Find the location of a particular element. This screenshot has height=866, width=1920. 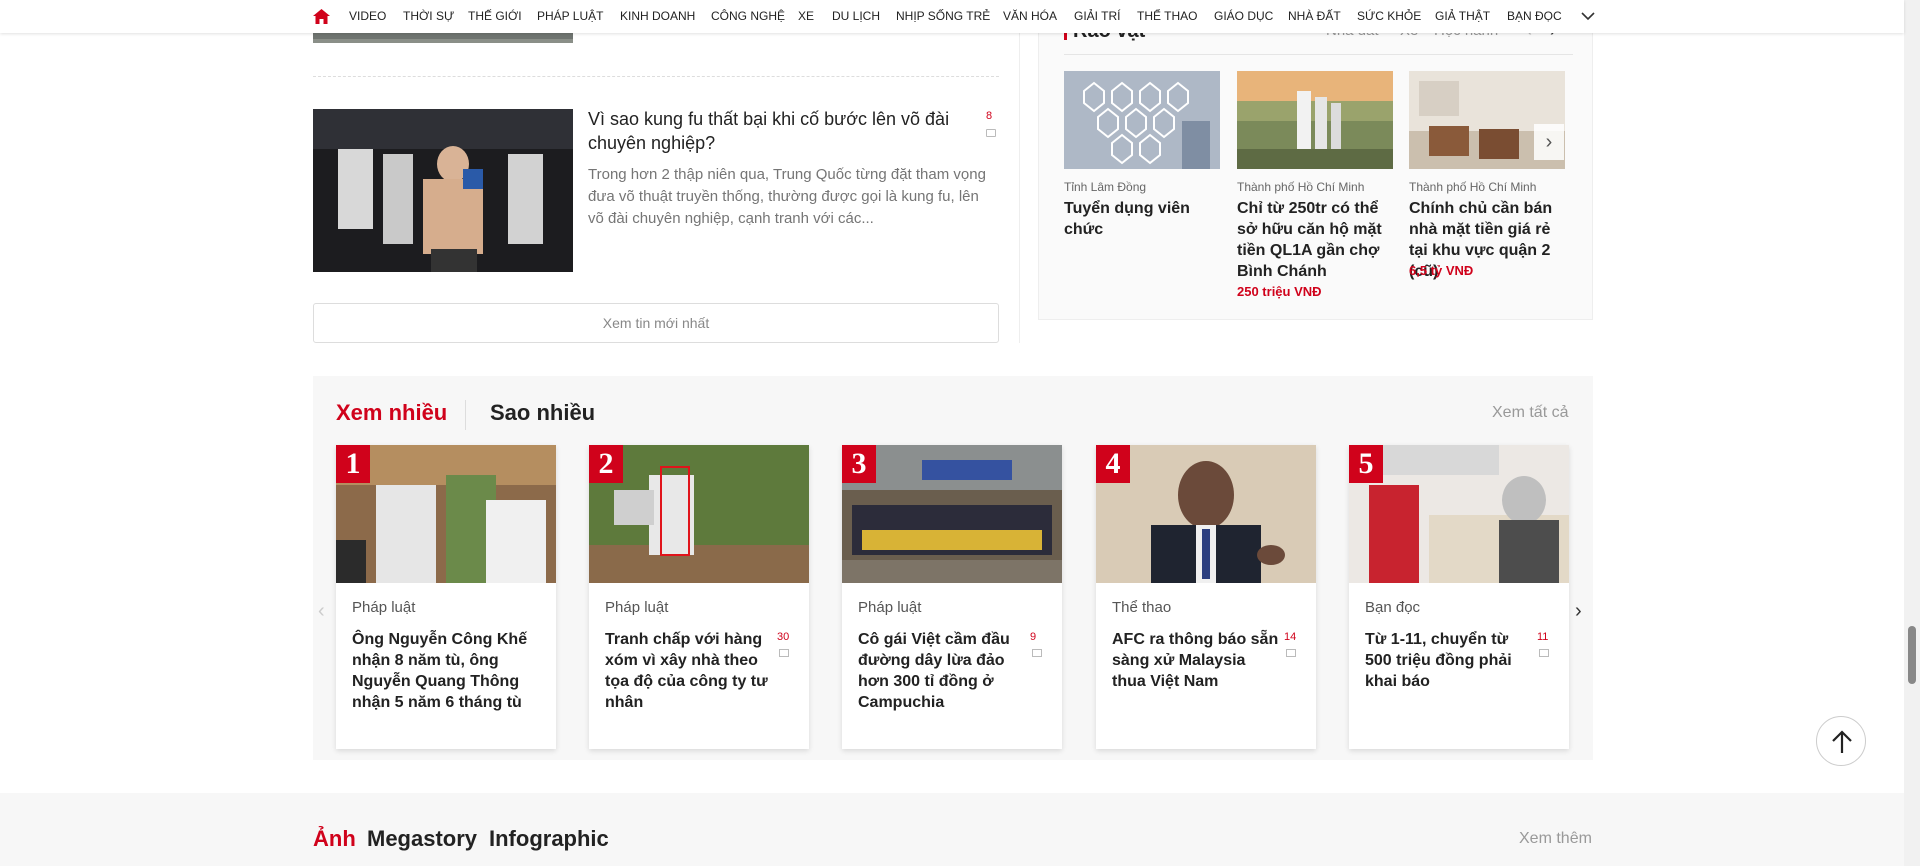

comment-count: 30 is located at coordinates (783, 637).